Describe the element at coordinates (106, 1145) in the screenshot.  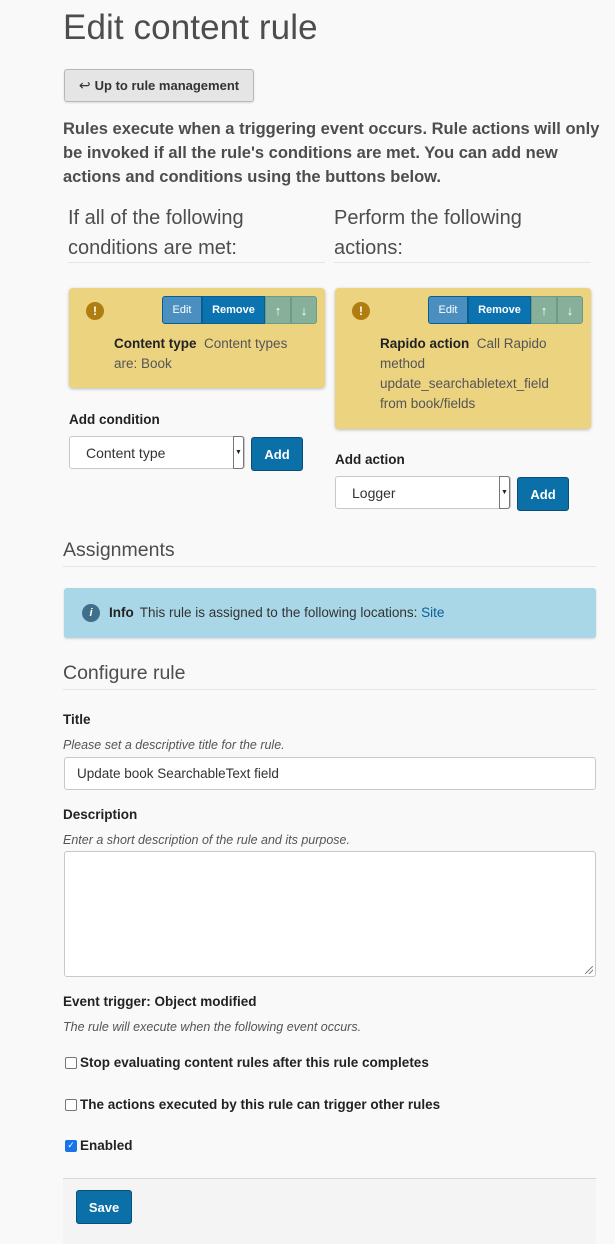
I see `enabled-label: Enabled` at that location.